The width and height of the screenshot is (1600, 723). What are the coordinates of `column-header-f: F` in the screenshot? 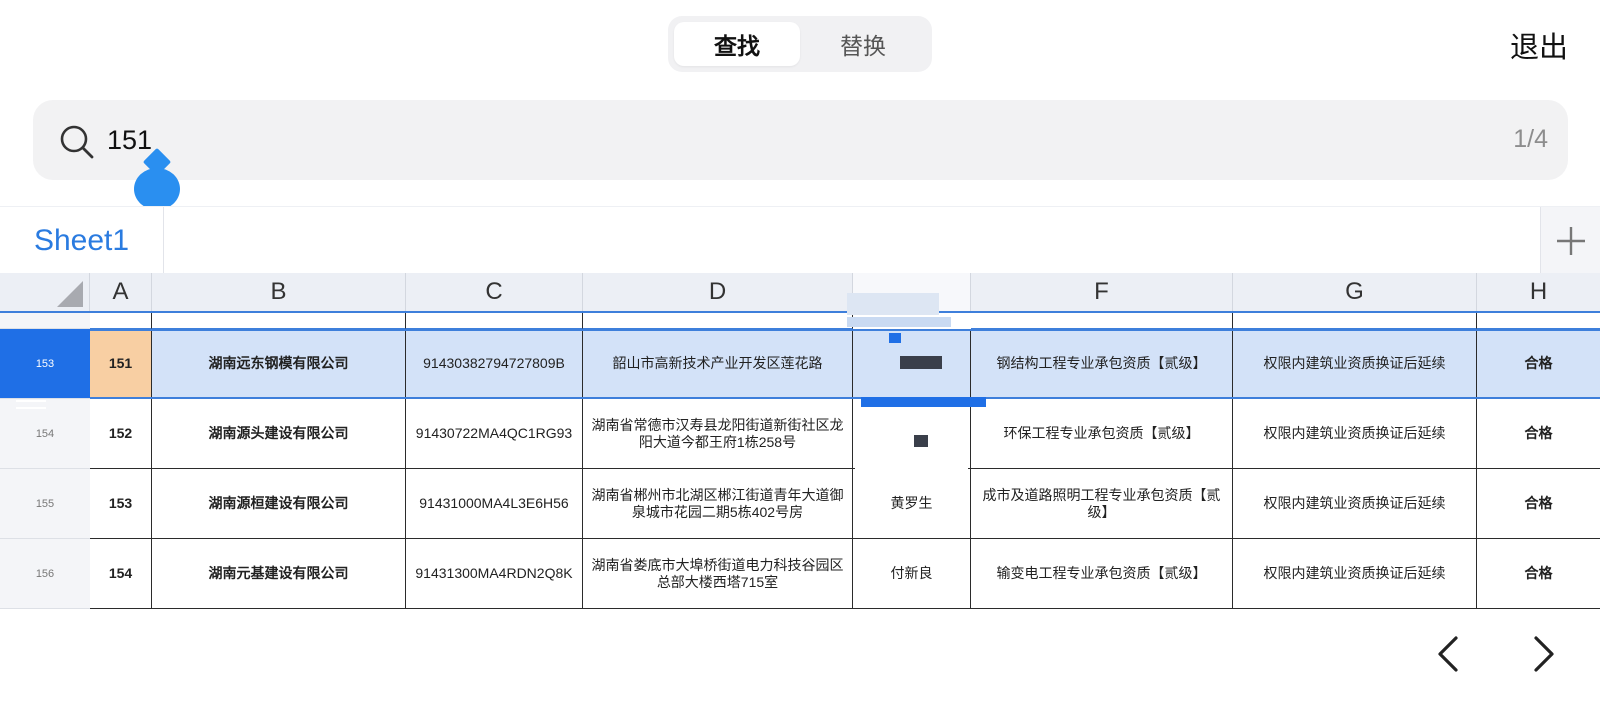 It's located at (1102, 292).